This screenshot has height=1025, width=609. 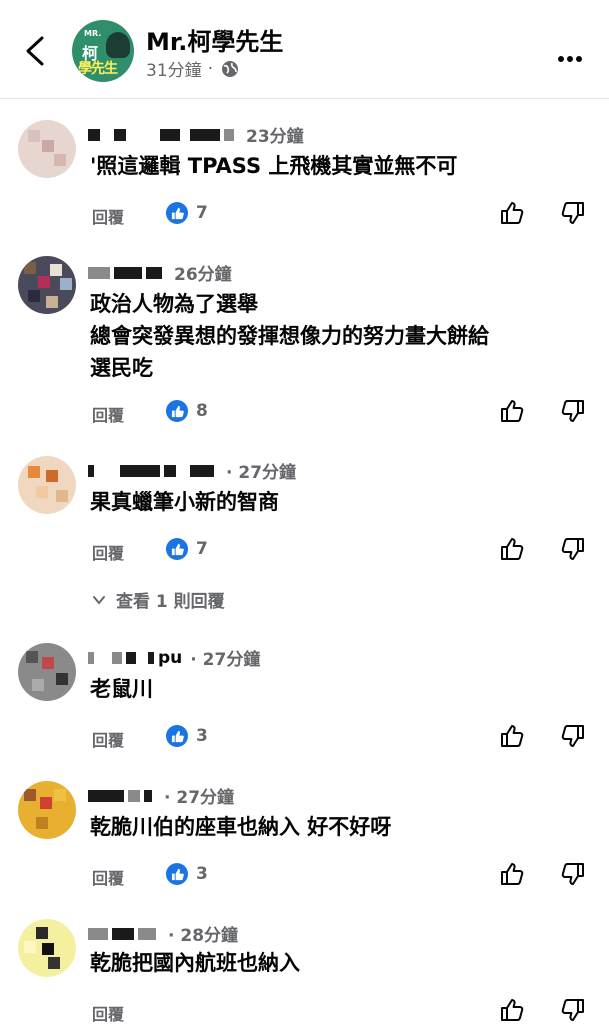 I want to click on comment-actions: 回覆 8, so click(x=342, y=413).